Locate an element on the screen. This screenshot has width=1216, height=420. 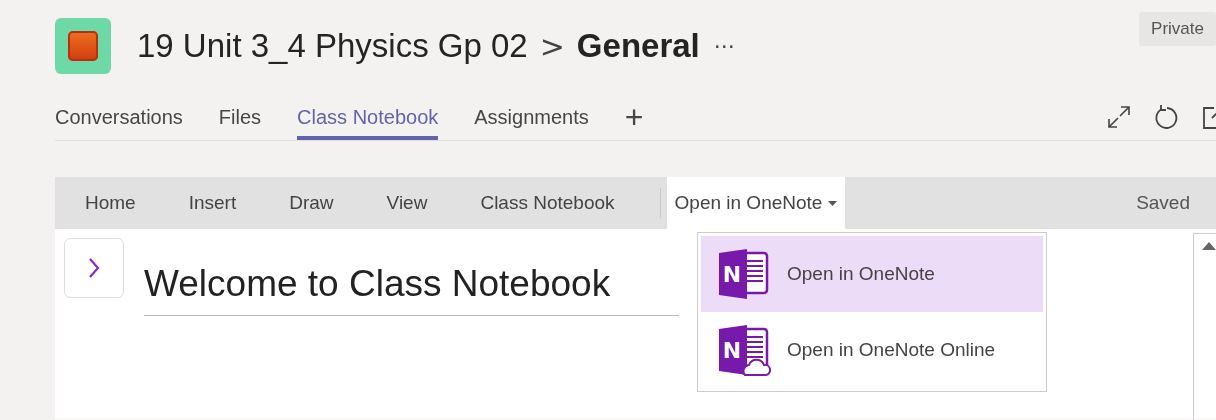
scrollbar is located at coordinates (1204, 326).